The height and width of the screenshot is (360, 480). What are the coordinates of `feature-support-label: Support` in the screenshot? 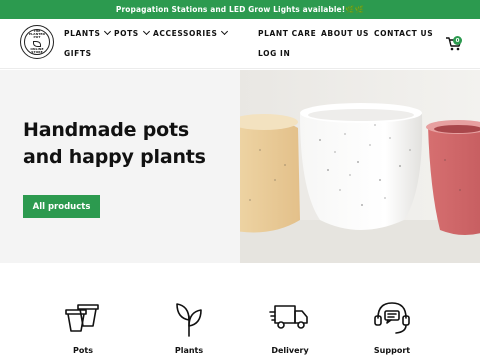 It's located at (392, 350).